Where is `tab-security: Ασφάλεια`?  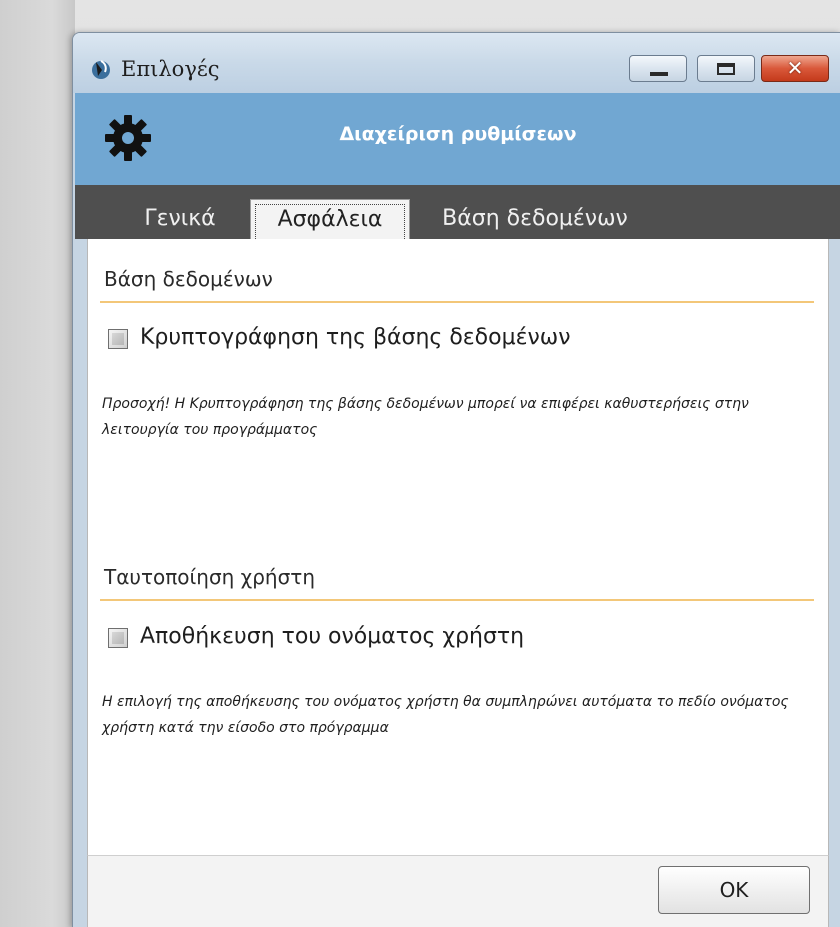
tab-security: Ασφάλεια is located at coordinates (330, 219).